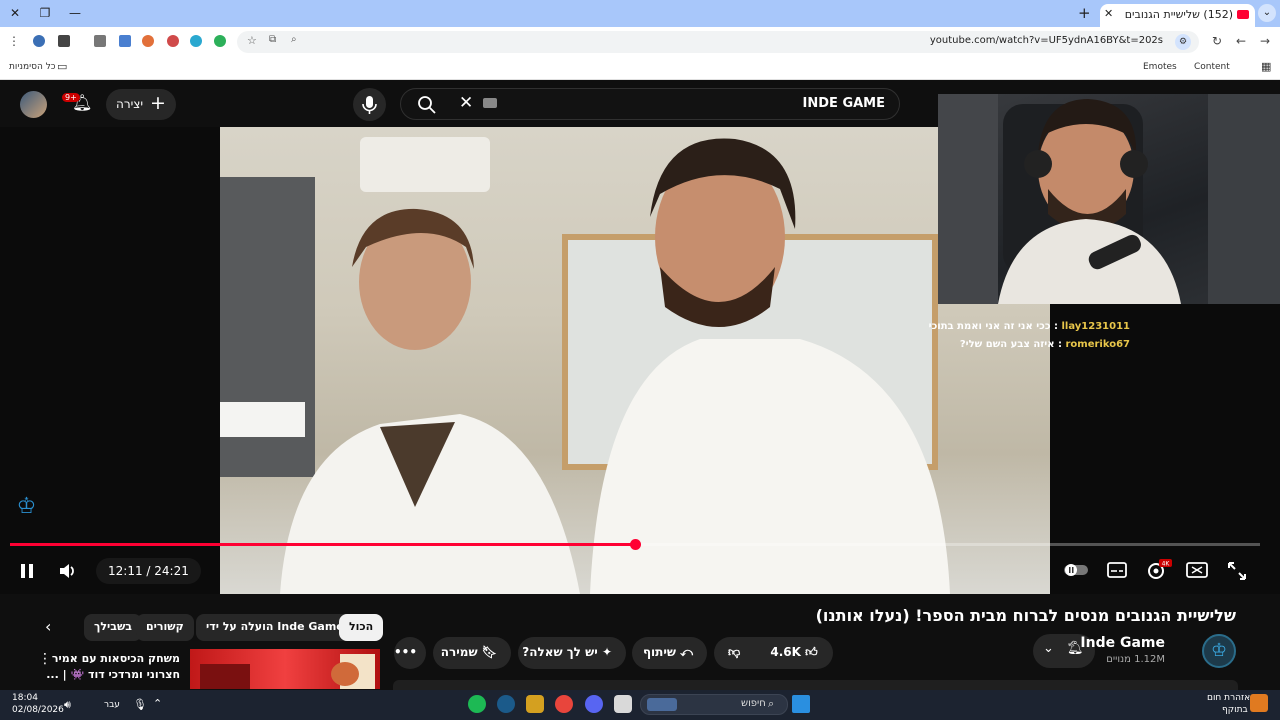  What do you see at coordinates (1086, 13) in the screenshot?
I see `new-tab-button: +` at bounding box center [1086, 13].